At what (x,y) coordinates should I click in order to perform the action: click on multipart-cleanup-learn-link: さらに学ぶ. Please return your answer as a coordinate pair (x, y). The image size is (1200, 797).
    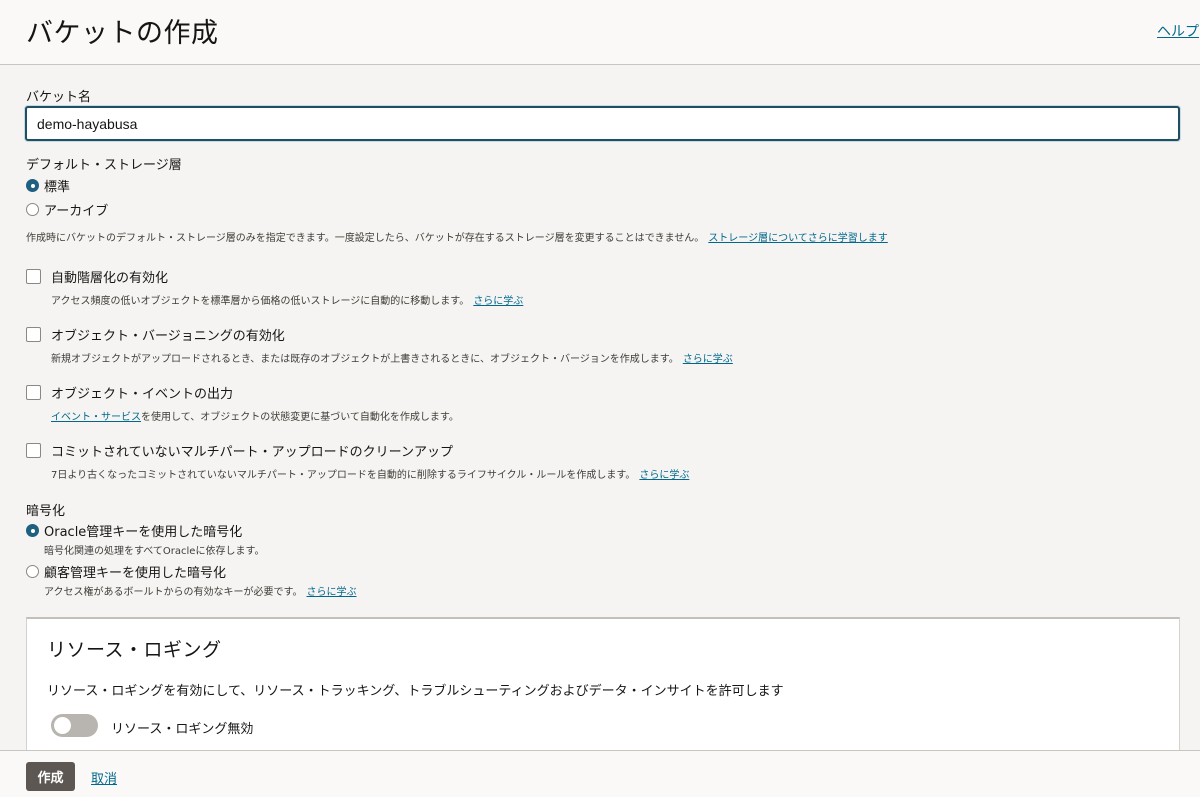
    Looking at the image, I should click on (664, 475).